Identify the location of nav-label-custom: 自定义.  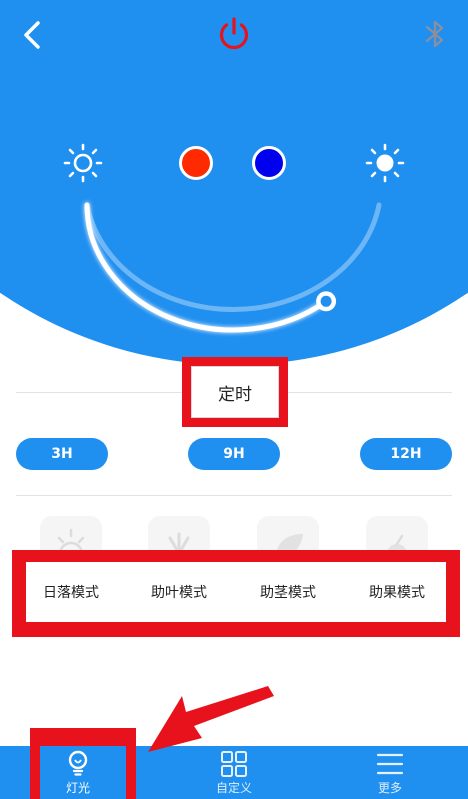
(233, 788).